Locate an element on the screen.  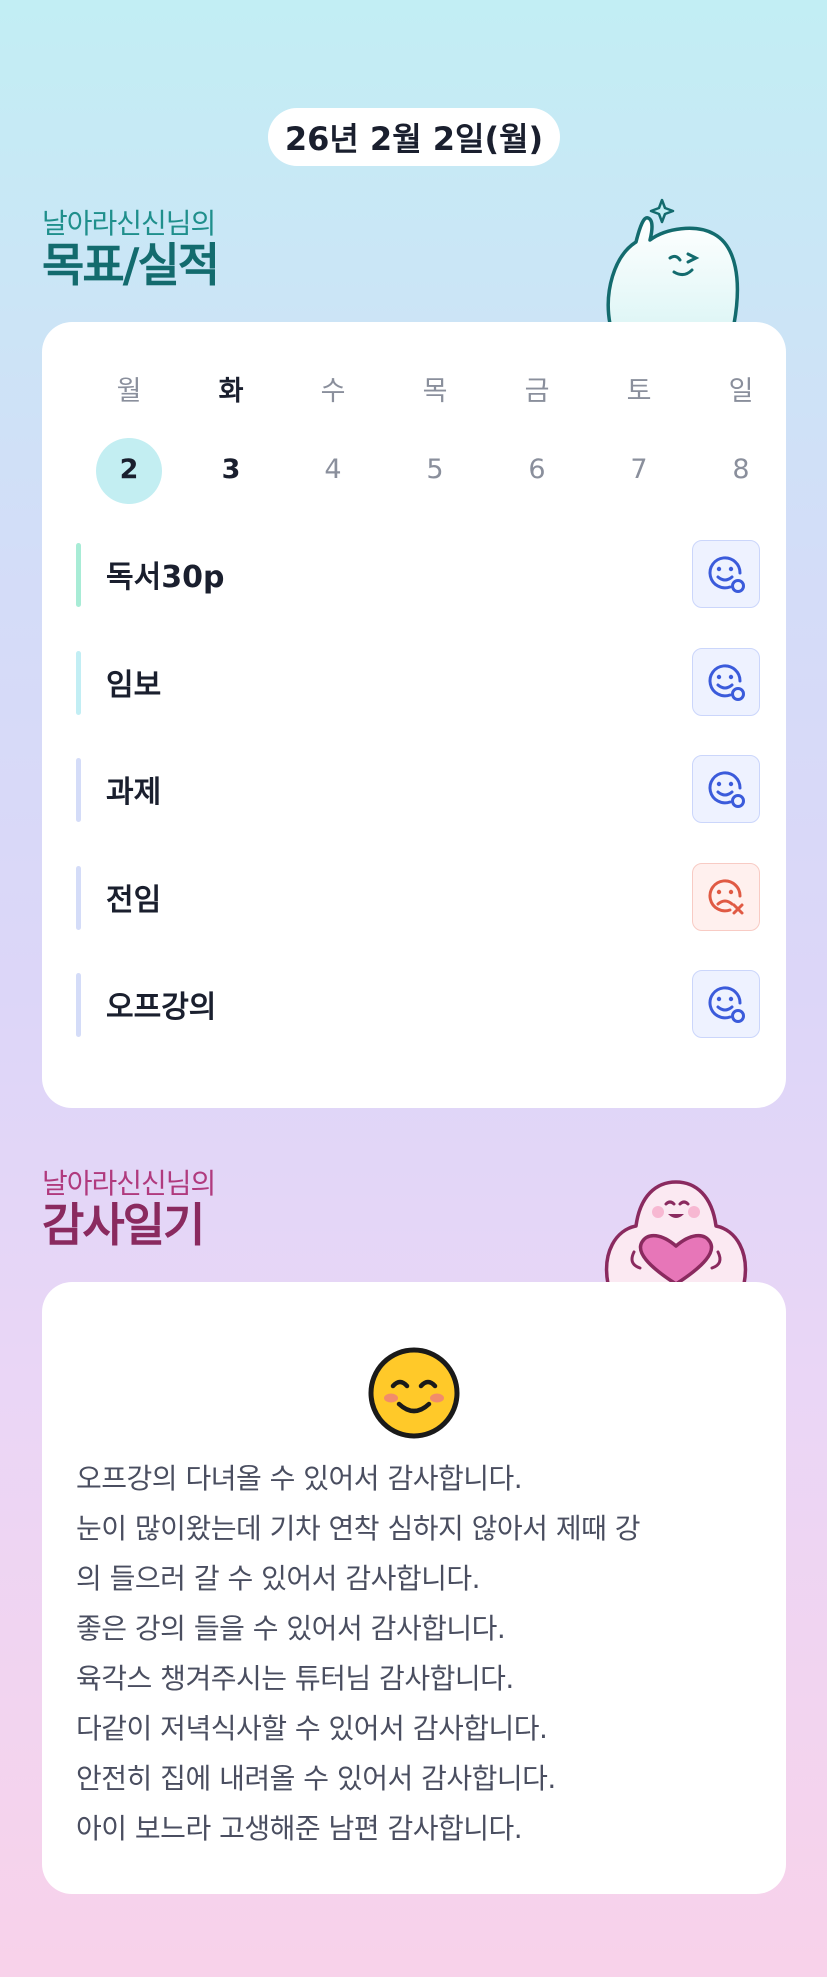
mascot-heart-icon is located at coordinates (676, 1232).